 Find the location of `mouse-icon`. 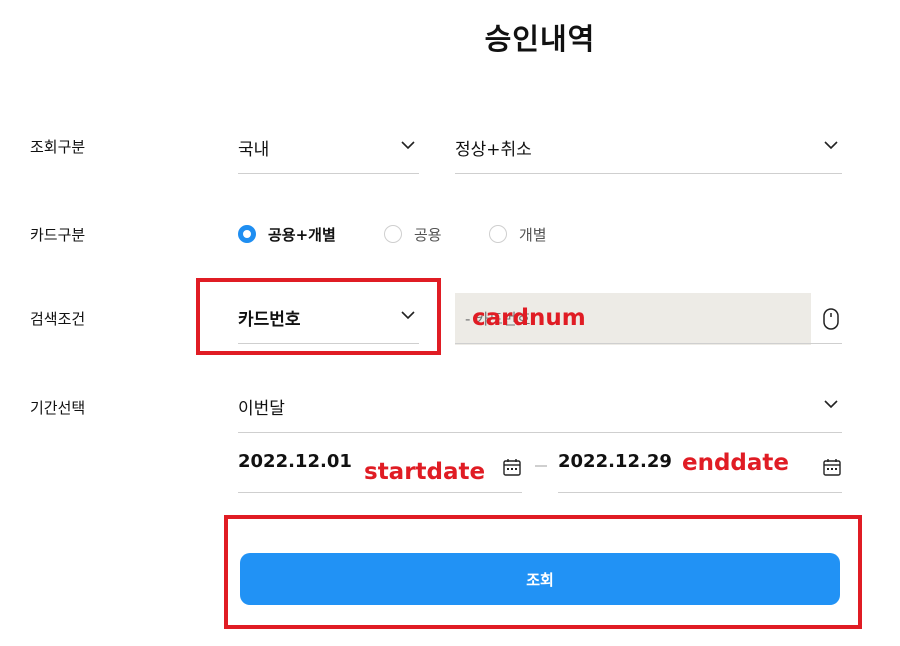

mouse-icon is located at coordinates (831, 319).